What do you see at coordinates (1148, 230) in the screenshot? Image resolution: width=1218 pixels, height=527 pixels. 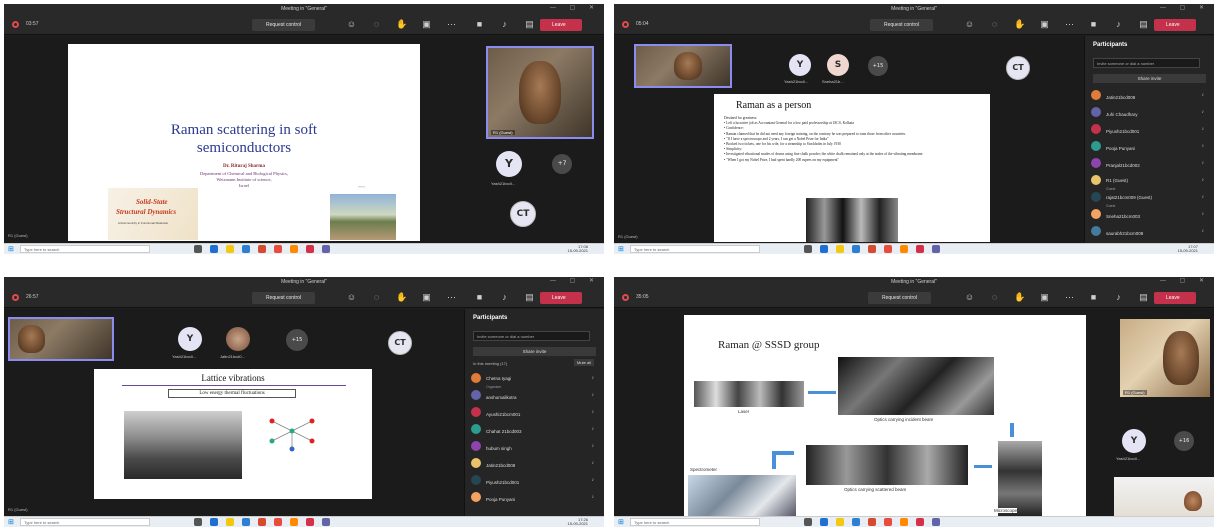 I see `participant-row: saurabh21bcm008 ♪` at bounding box center [1148, 230].